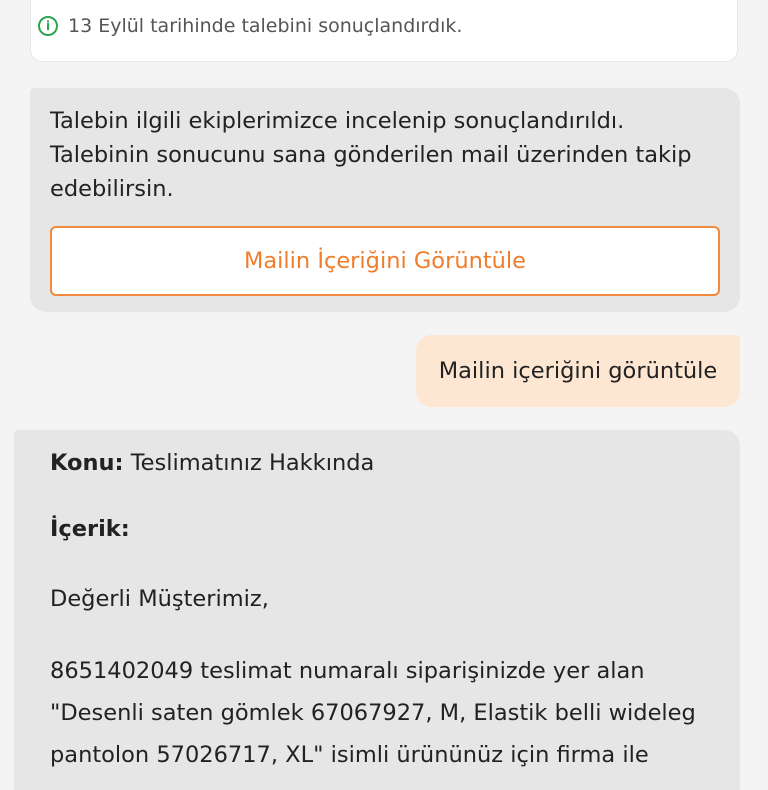 This screenshot has width=768, height=790. Describe the element at coordinates (90, 529) in the screenshot. I see `mail-content-label: İçerik:` at that location.